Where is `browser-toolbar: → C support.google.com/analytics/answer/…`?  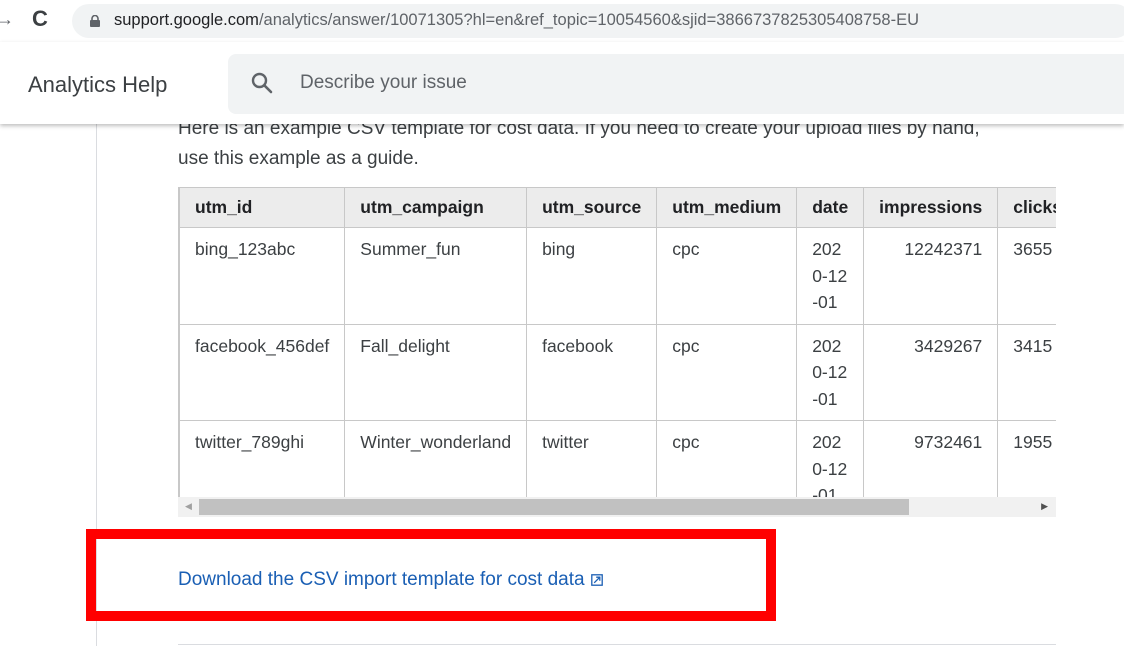 browser-toolbar: → C support.google.com/analytics/answer/… is located at coordinates (562, 21).